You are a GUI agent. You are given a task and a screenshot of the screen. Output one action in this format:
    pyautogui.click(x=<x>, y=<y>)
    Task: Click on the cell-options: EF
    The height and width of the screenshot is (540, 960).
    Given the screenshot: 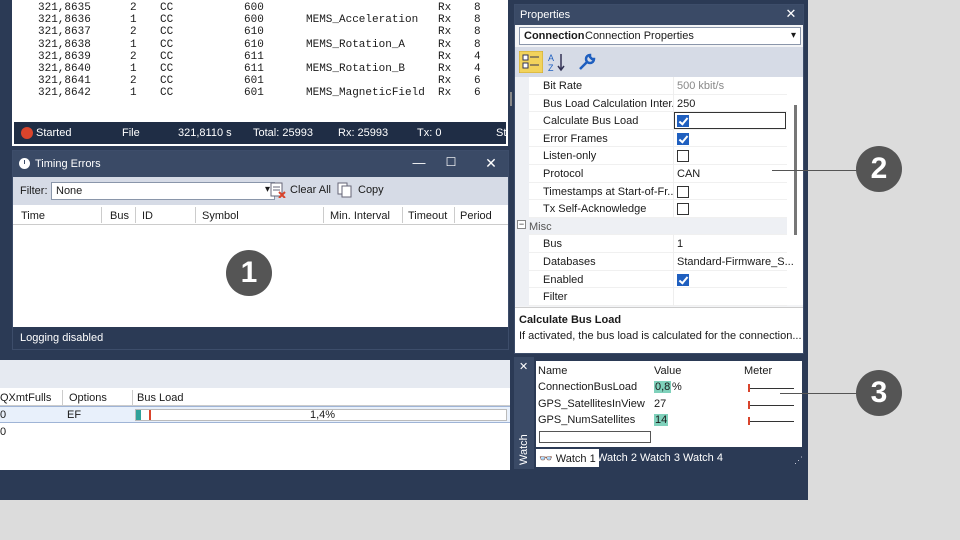 What is the action you would take?
    pyautogui.click(x=74, y=415)
    